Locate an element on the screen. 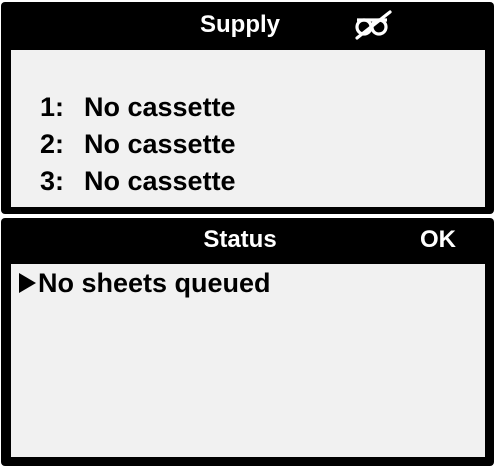  supply-slot-3: 3: No cassette is located at coordinates (138, 181).